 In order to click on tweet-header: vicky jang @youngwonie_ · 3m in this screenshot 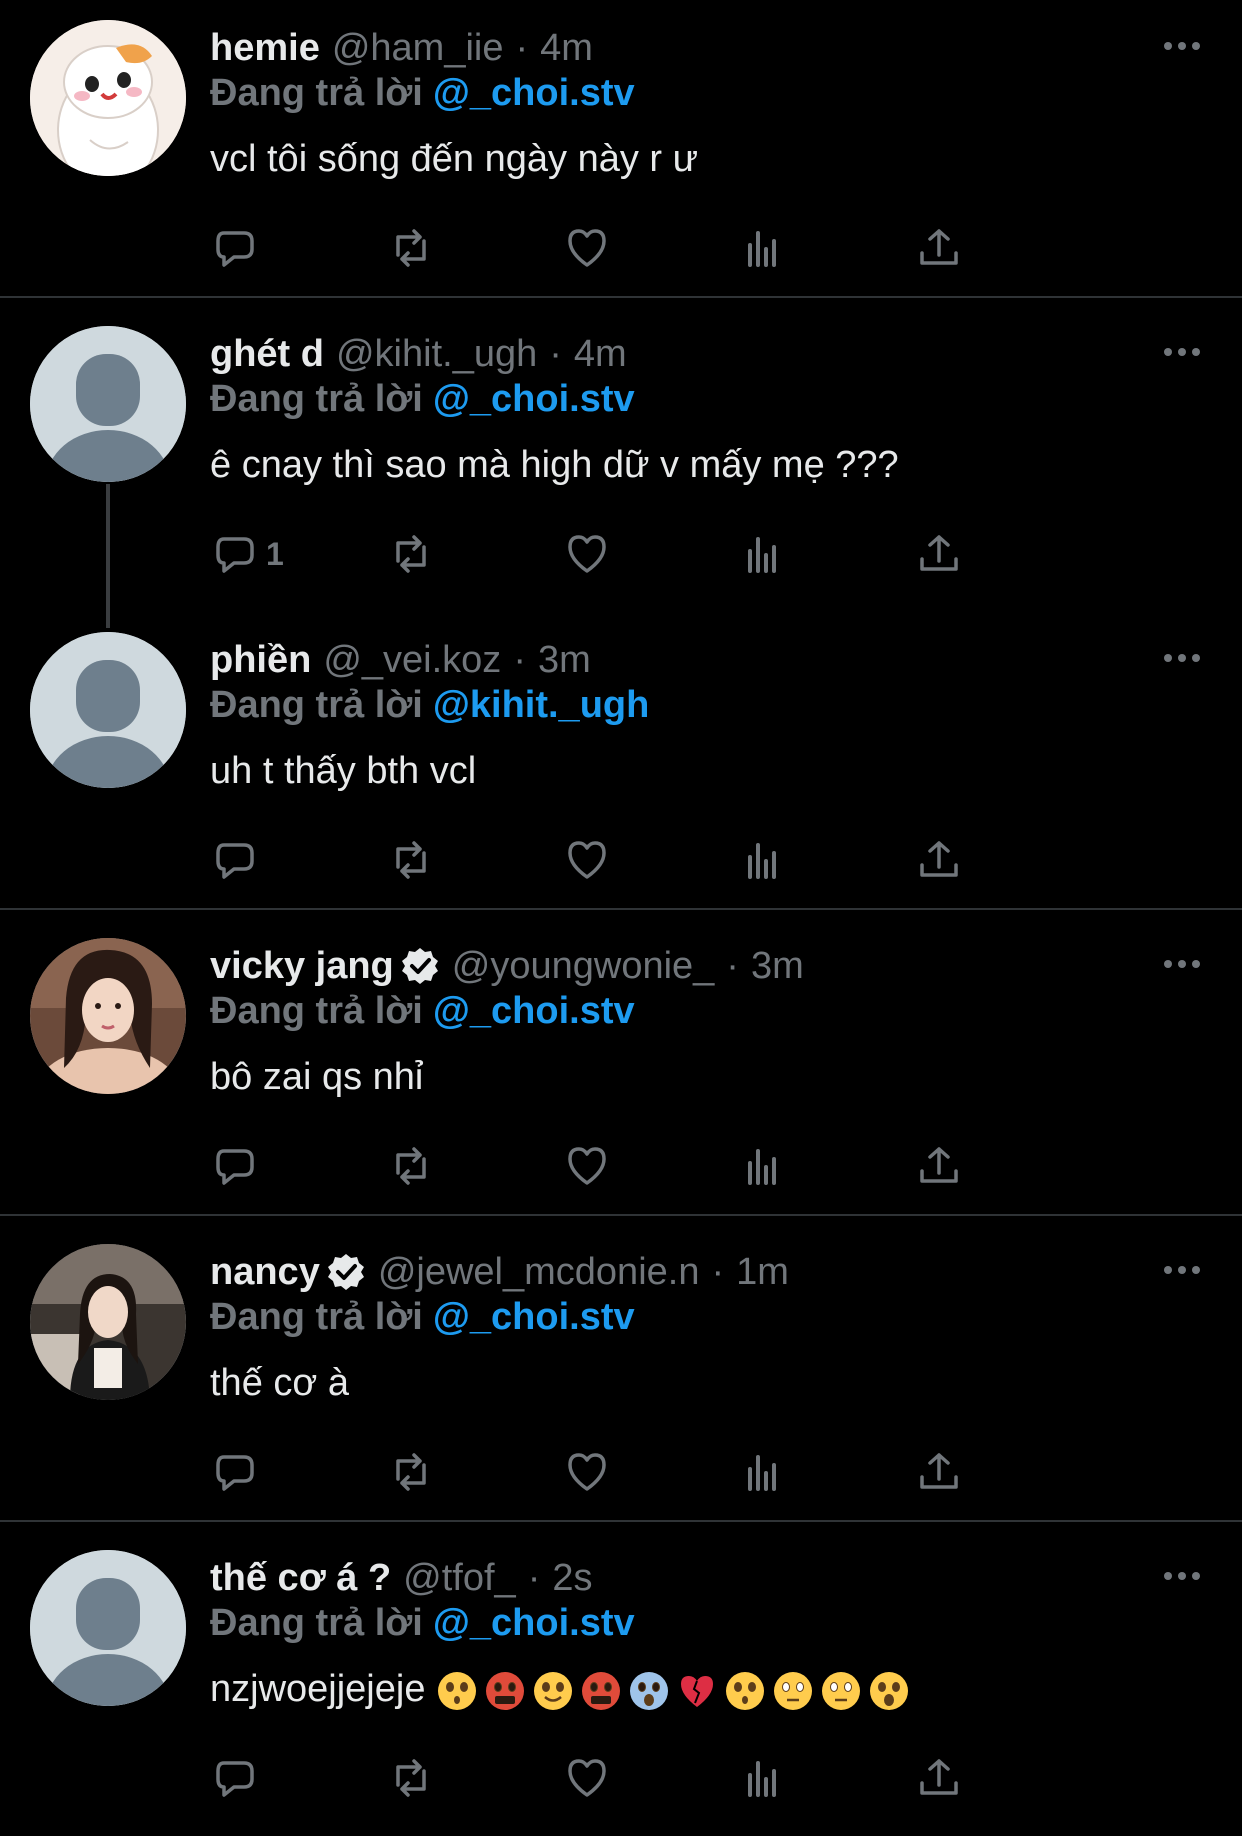, I will do `click(507, 966)`.